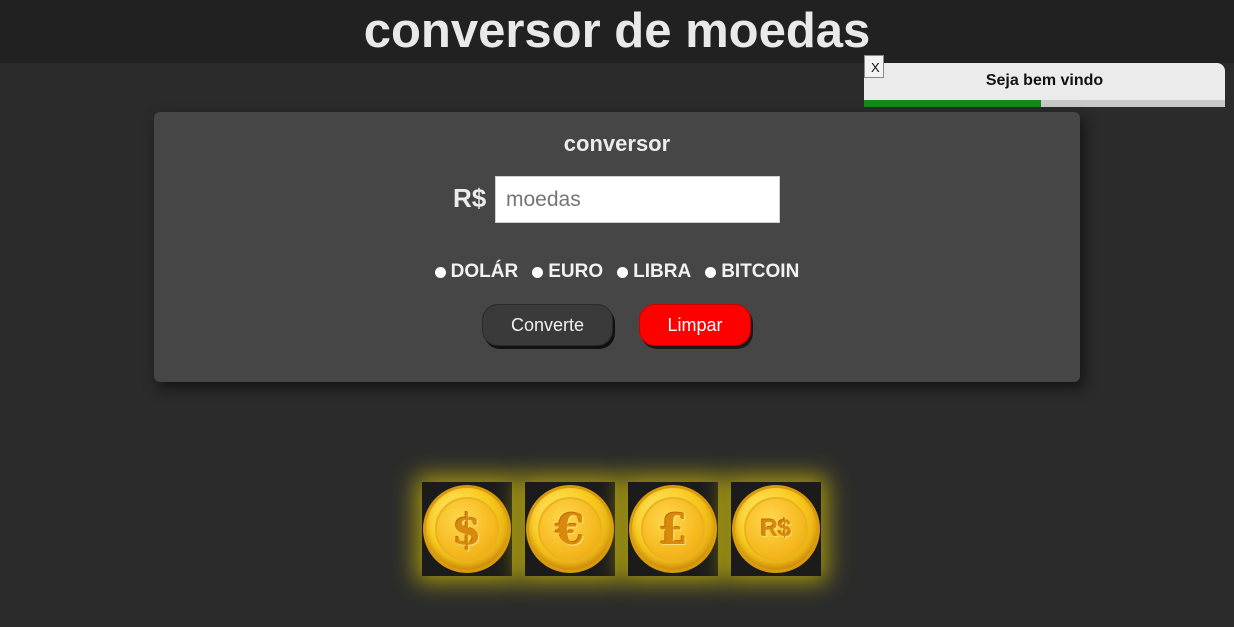 The height and width of the screenshot is (627, 1234). I want to click on toast-progress-track, so click(1044, 103).